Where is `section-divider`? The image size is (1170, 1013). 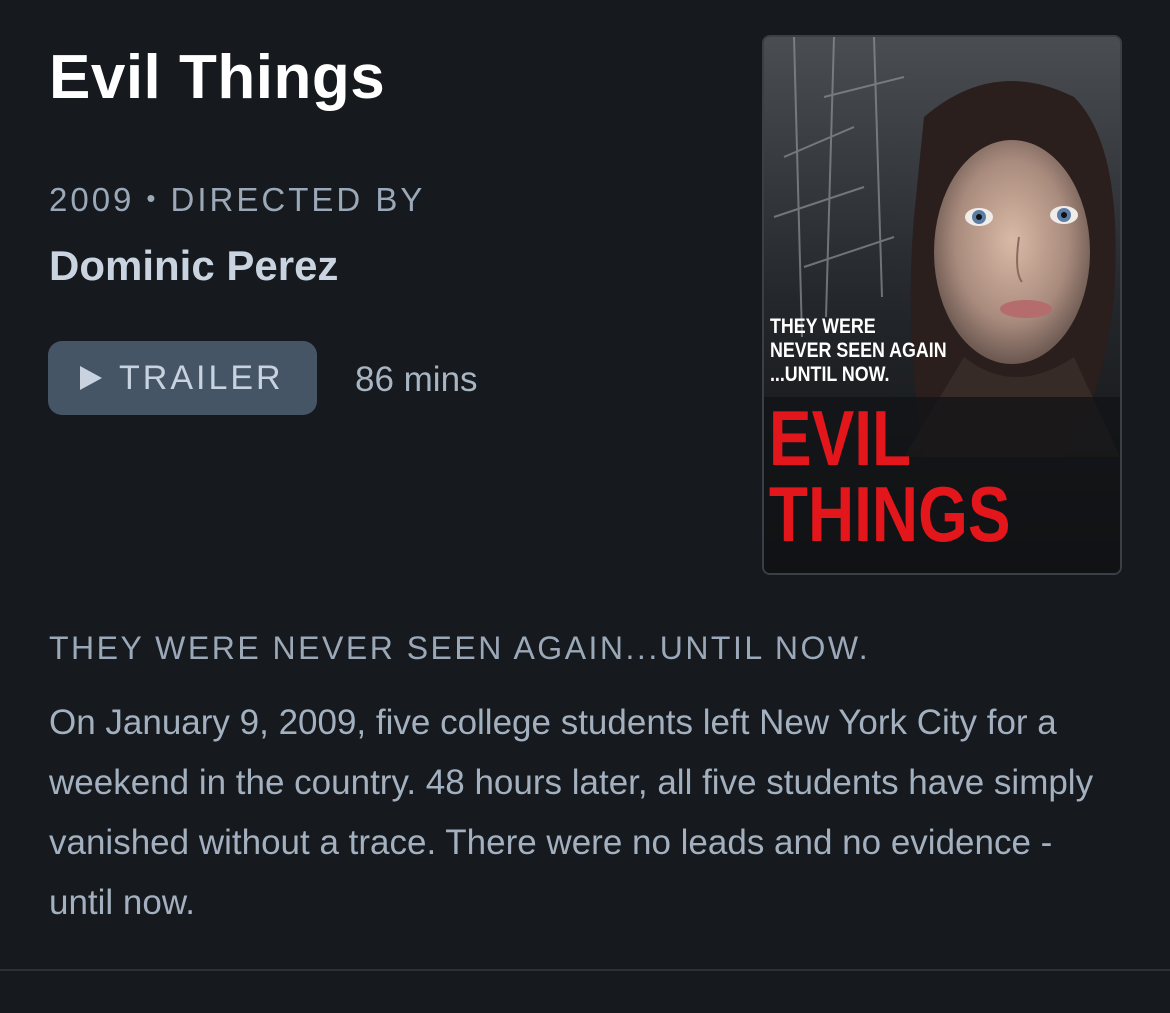 section-divider is located at coordinates (585, 970).